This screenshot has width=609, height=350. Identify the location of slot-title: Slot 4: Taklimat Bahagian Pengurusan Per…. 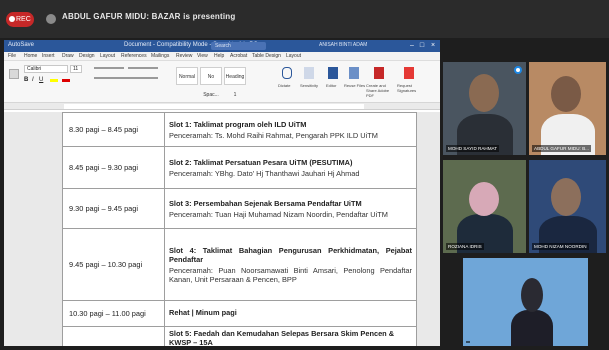
(290, 254).